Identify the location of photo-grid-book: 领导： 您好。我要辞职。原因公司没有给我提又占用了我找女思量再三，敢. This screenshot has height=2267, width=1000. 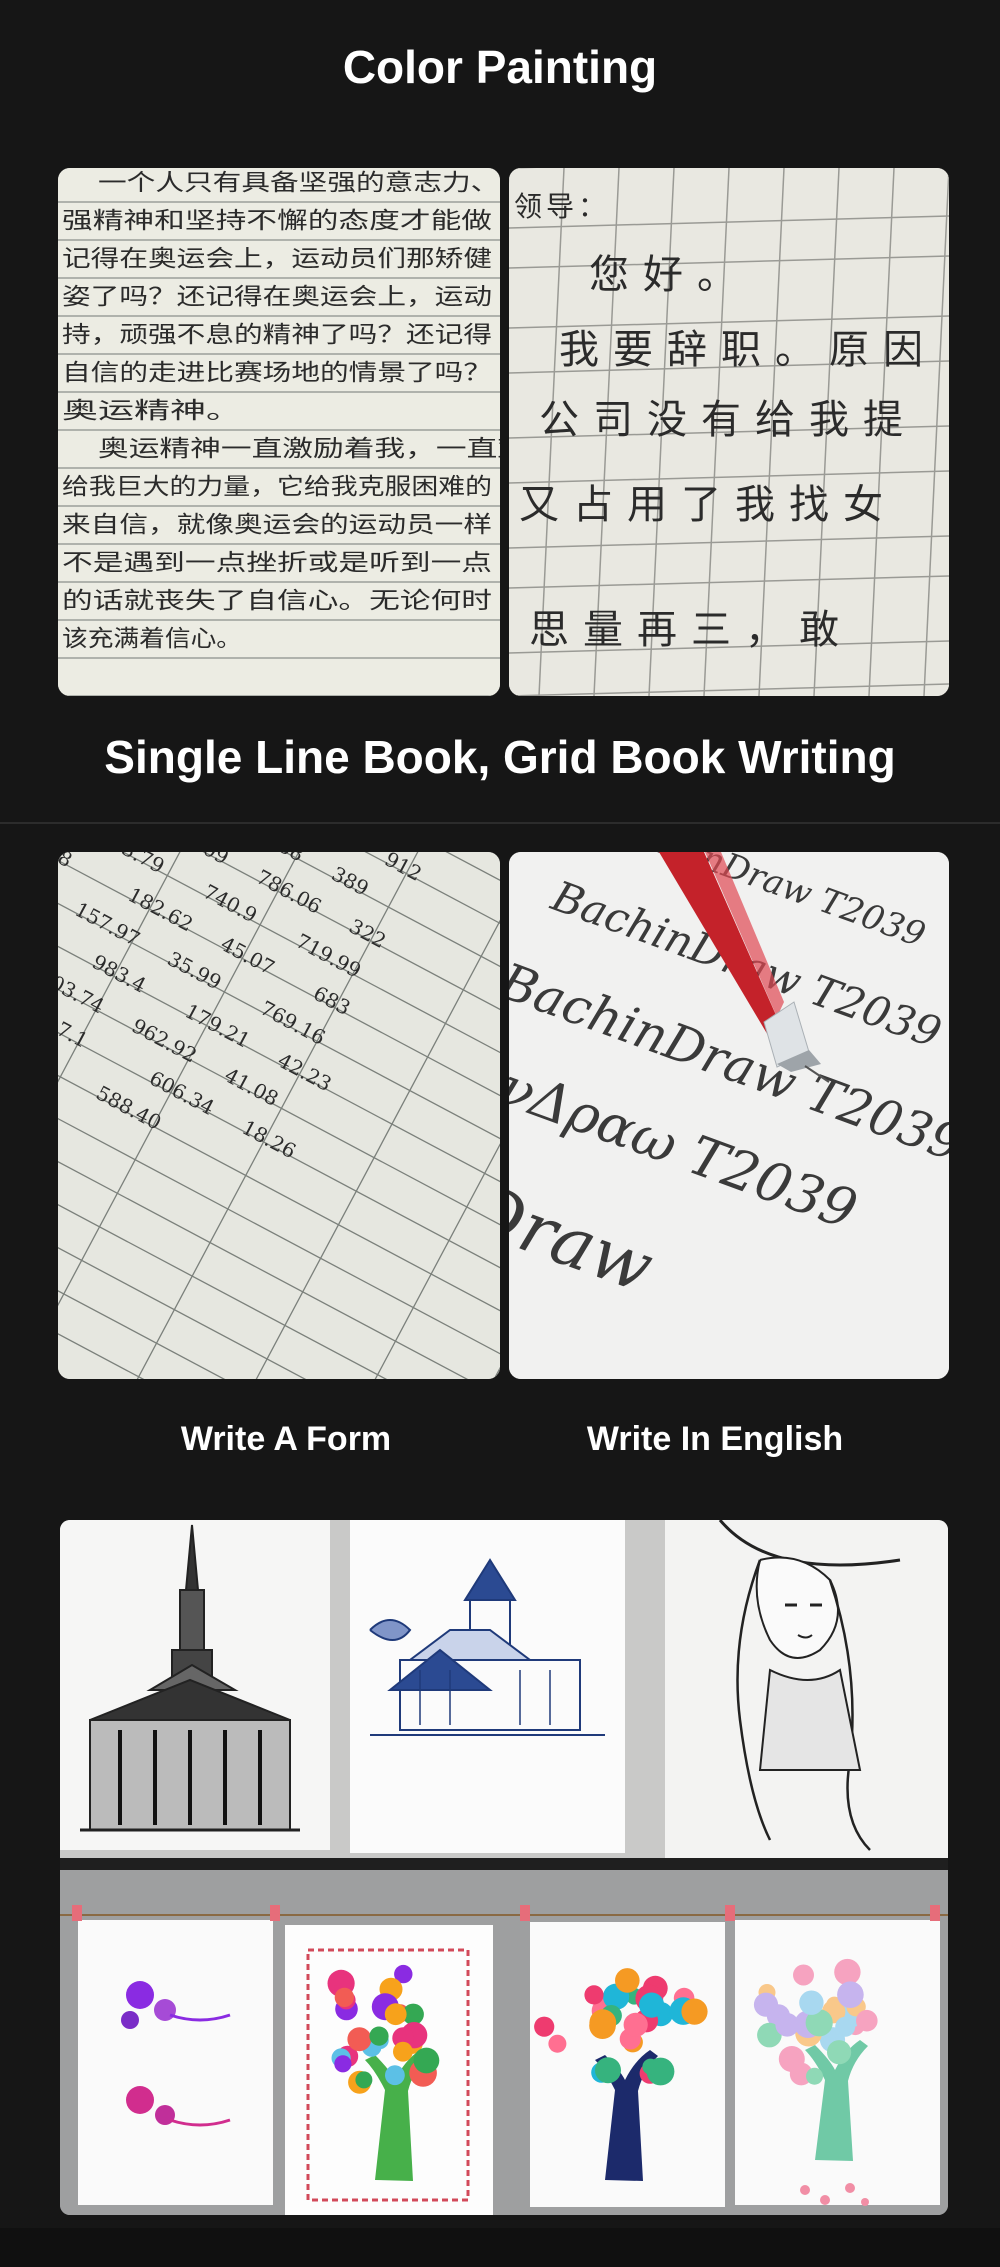
(729, 432).